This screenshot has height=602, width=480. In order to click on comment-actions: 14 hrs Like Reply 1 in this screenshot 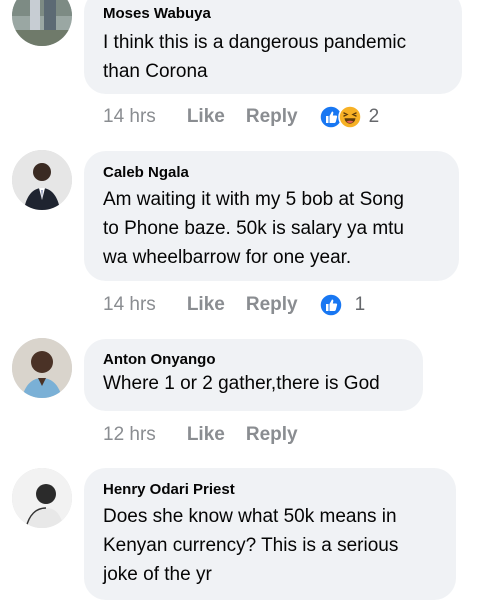, I will do `click(234, 305)`.